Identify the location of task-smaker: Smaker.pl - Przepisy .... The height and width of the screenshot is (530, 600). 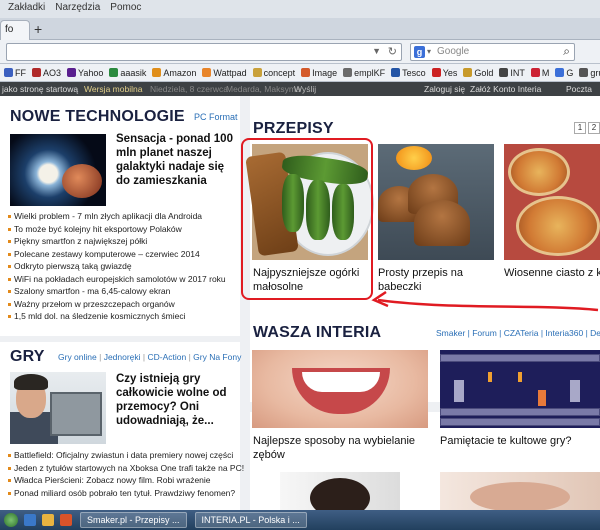
(133, 520).